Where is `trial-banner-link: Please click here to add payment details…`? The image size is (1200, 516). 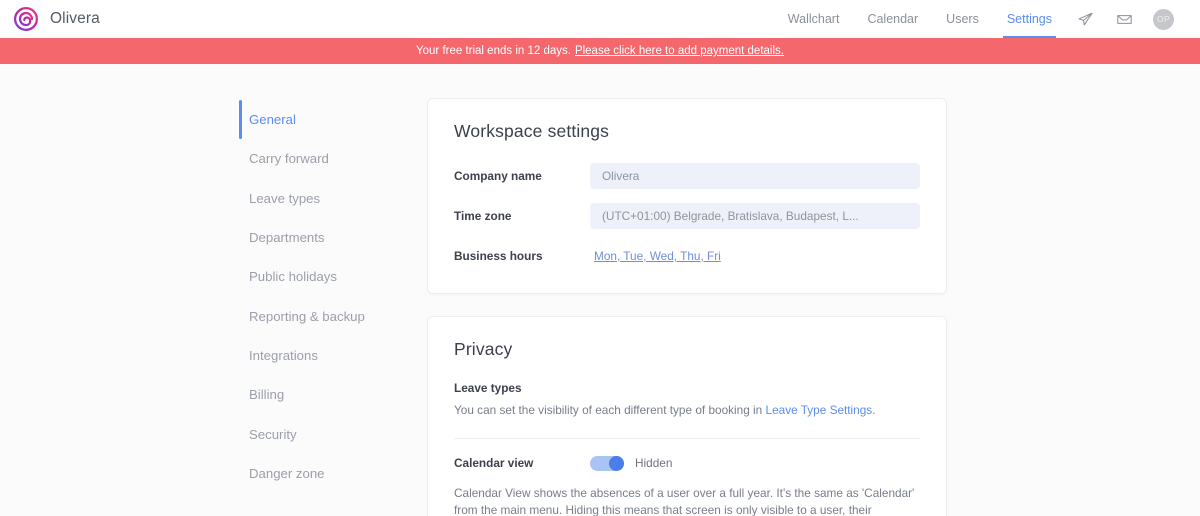 trial-banner-link: Please click here to add payment details… is located at coordinates (679, 51).